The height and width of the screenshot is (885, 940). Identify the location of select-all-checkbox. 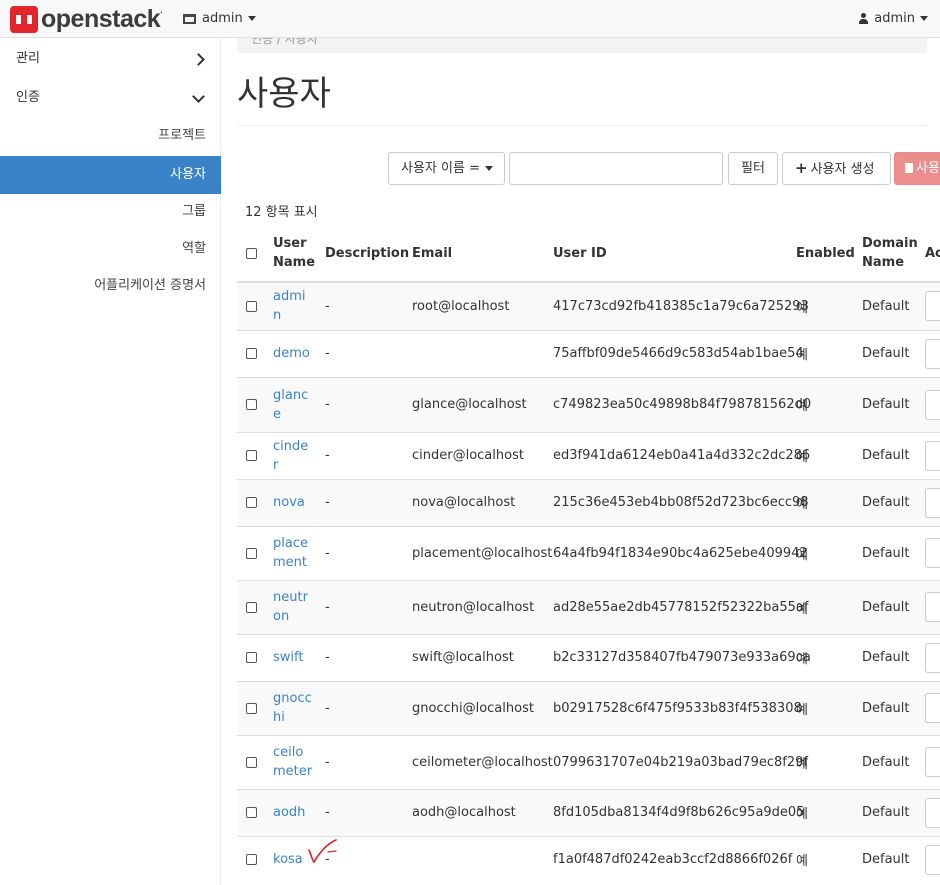
(251, 253).